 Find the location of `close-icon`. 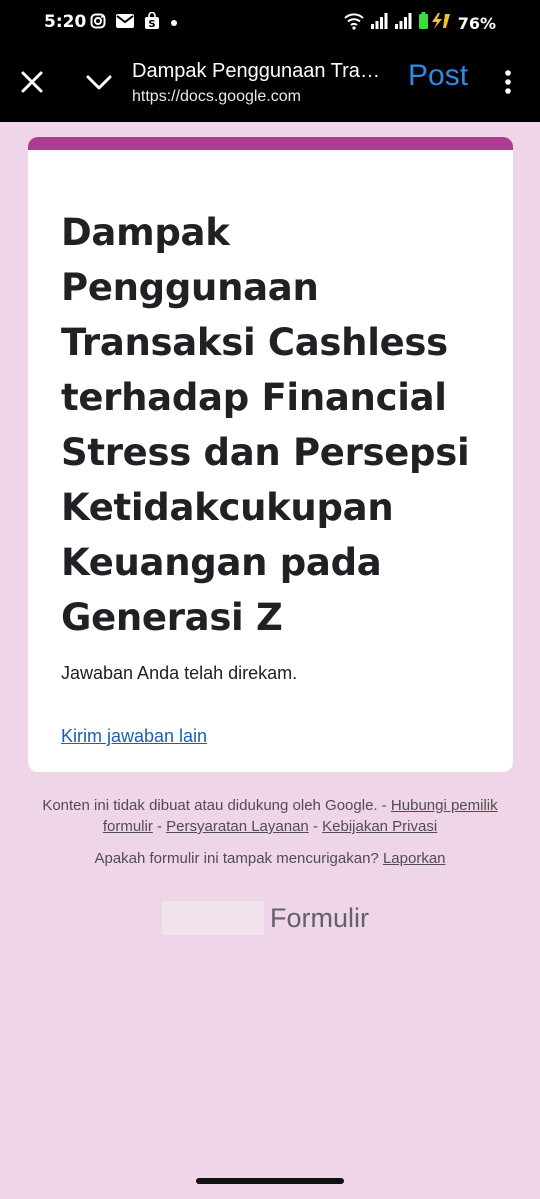

close-icon is located at coordinates (32, 82).